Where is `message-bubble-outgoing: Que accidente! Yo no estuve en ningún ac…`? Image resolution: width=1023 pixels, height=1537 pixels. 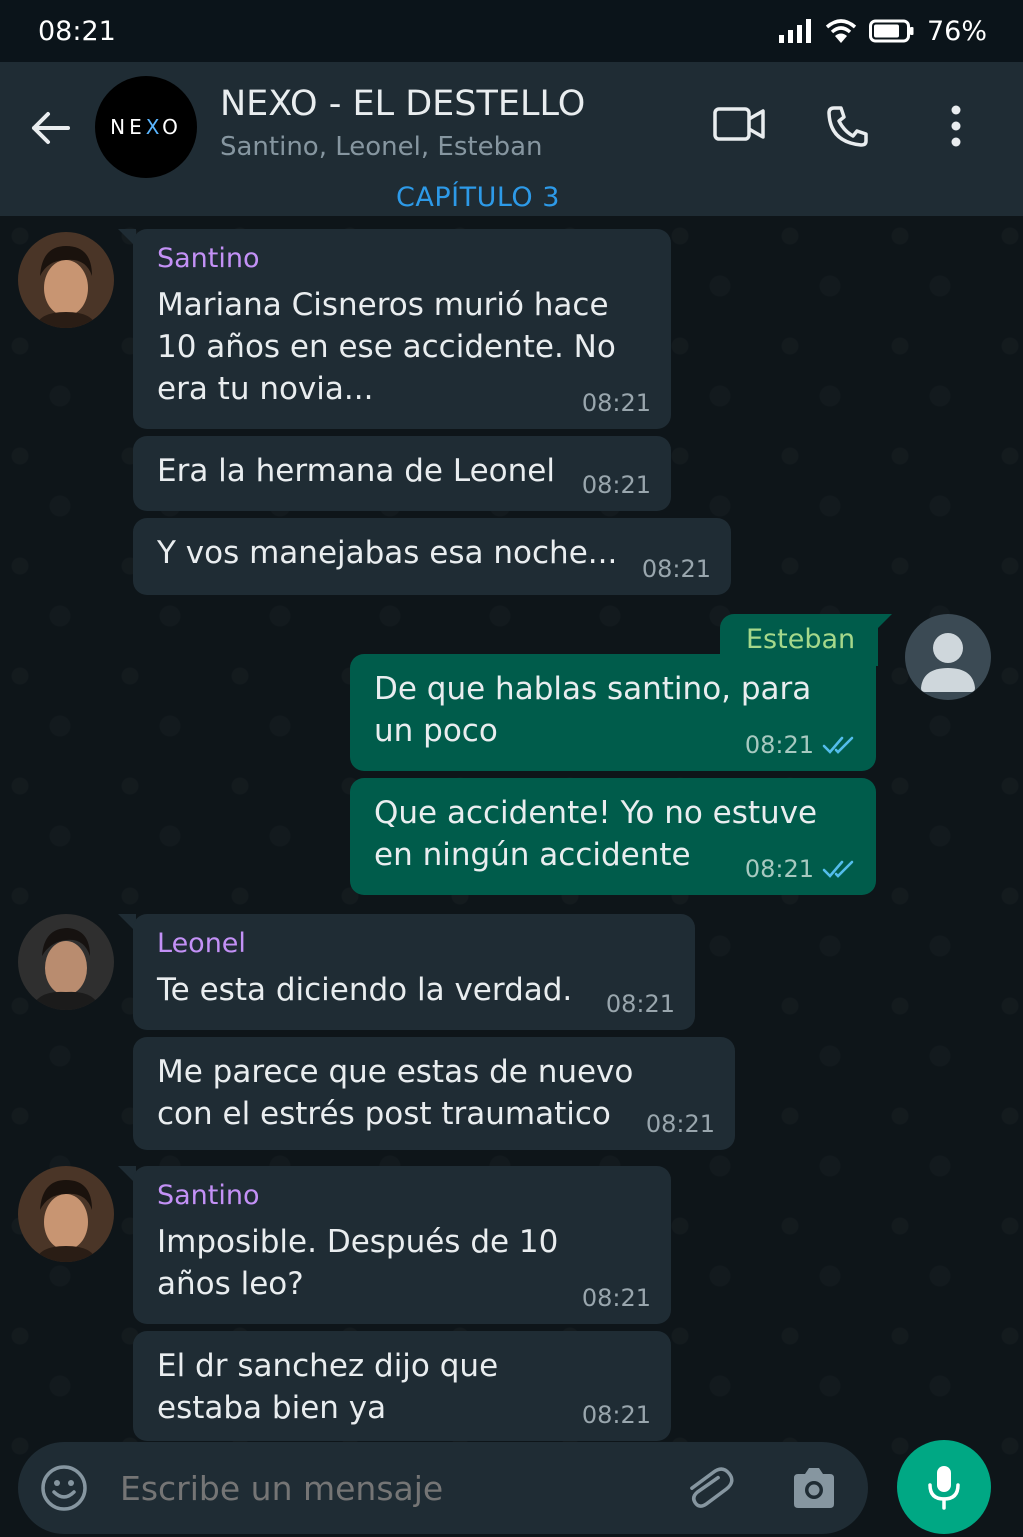 message-bubble-outgoing: Que accidente! Yo no estuve en ningún ac… is located at coordinates (613, 836).